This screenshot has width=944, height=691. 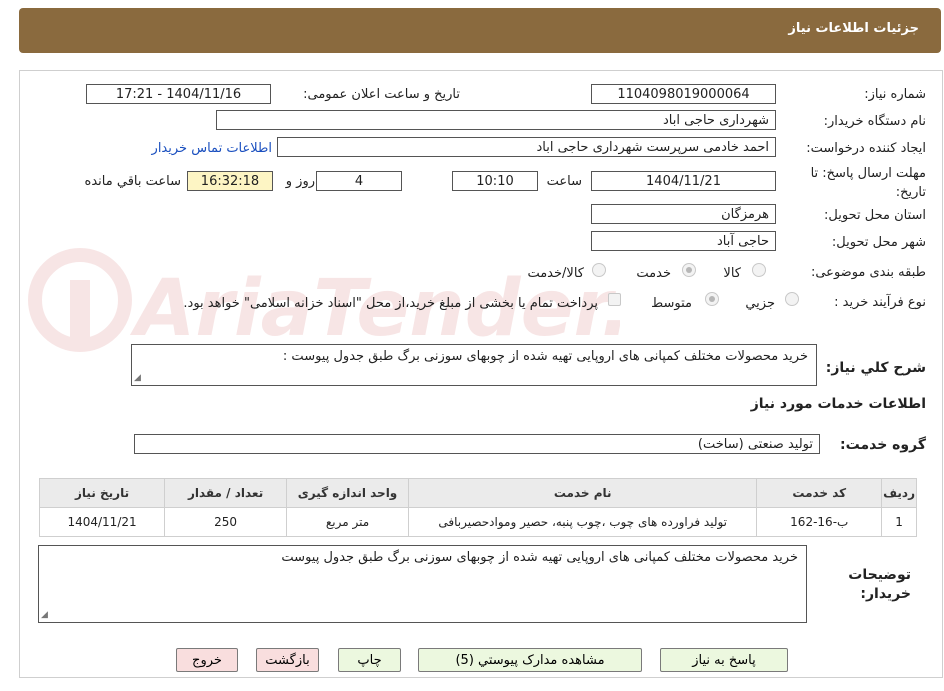 I want to click on need-number-field: 1104098019000064, so click(x=683, y=94).